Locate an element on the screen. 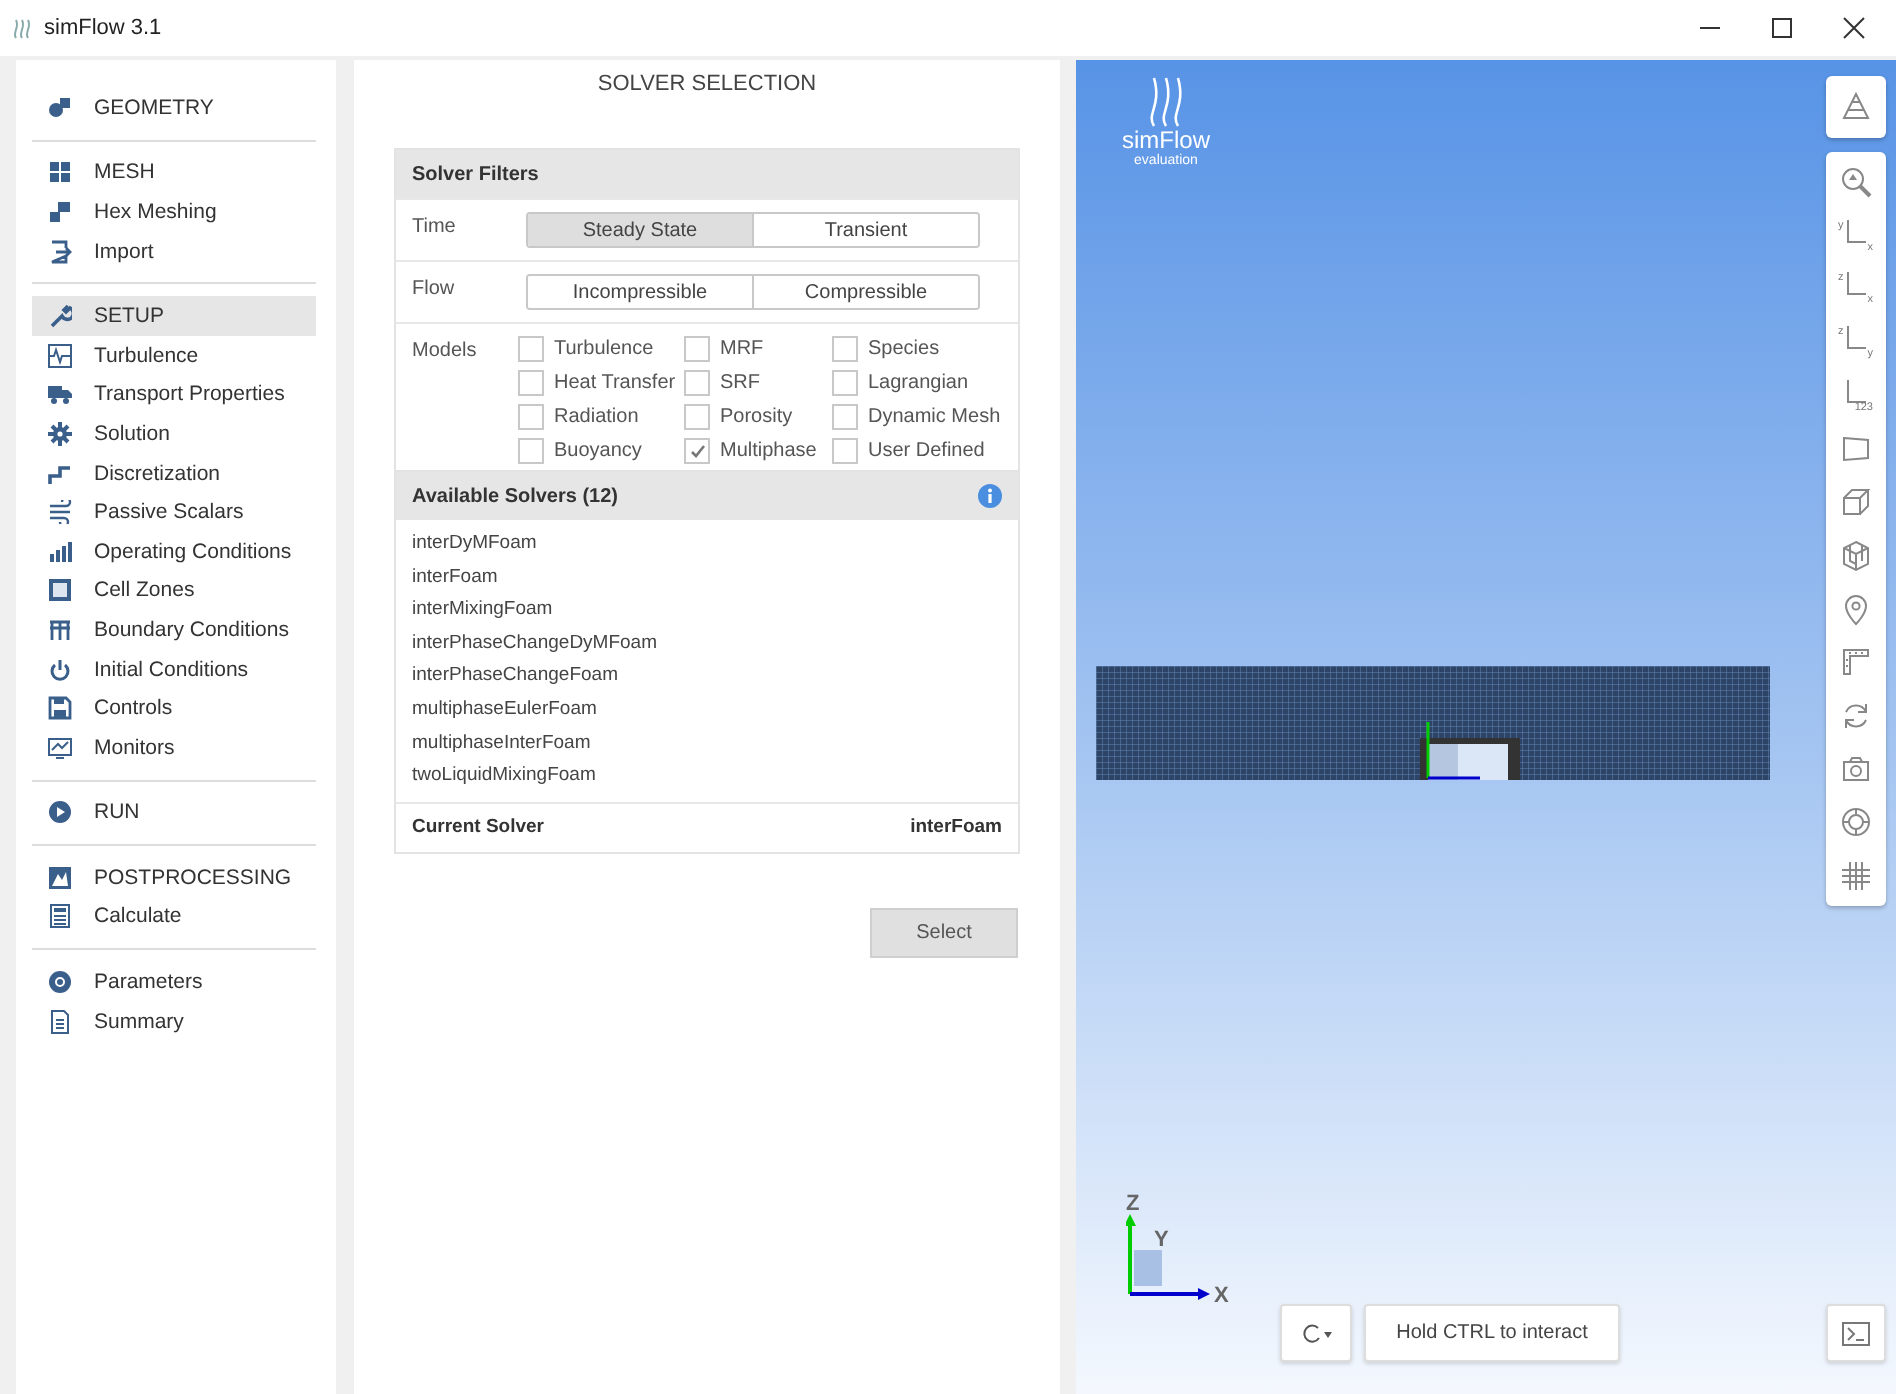 The width and height of the screenshot is (1896, 1394). panel-title: SOLVER SELECTION is located at coordinates (707, 85).